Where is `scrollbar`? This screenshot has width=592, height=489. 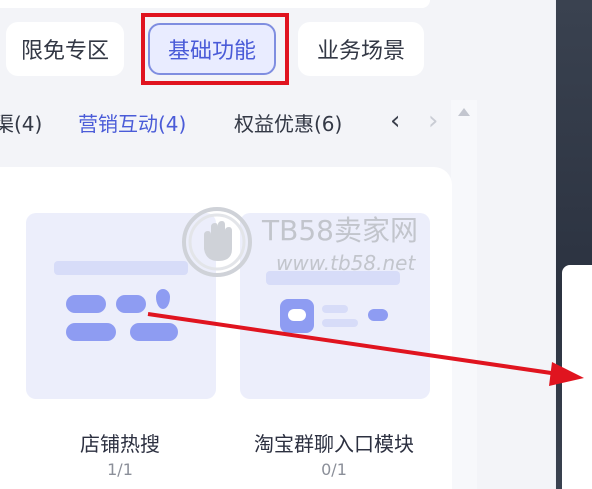 scrollbar is located at coordinates (464, 294).